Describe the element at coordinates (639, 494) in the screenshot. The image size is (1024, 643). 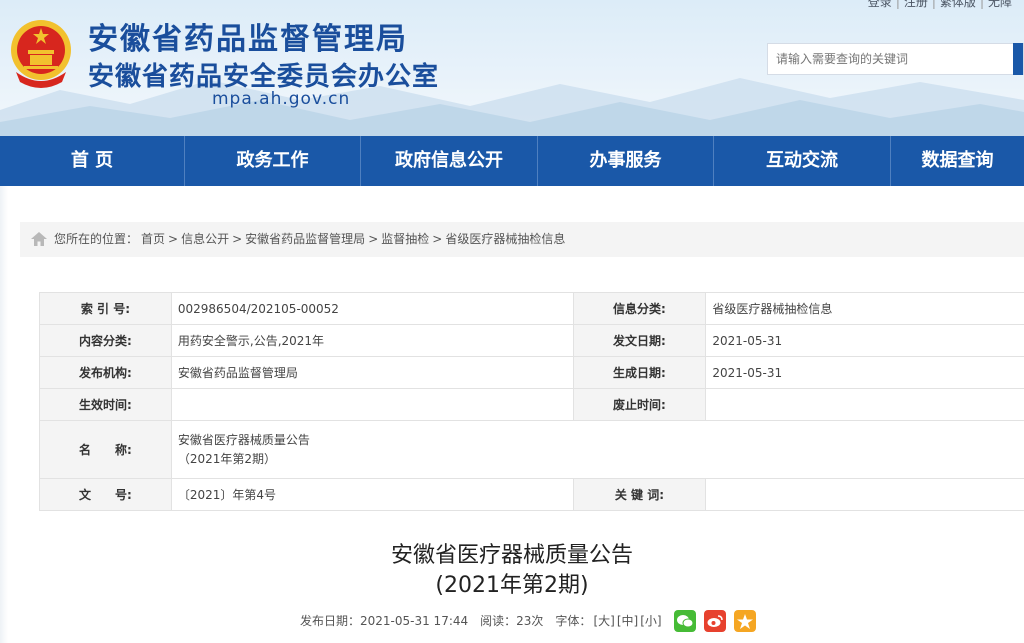
I see `keywords-label: 关 键 词:` at that location.